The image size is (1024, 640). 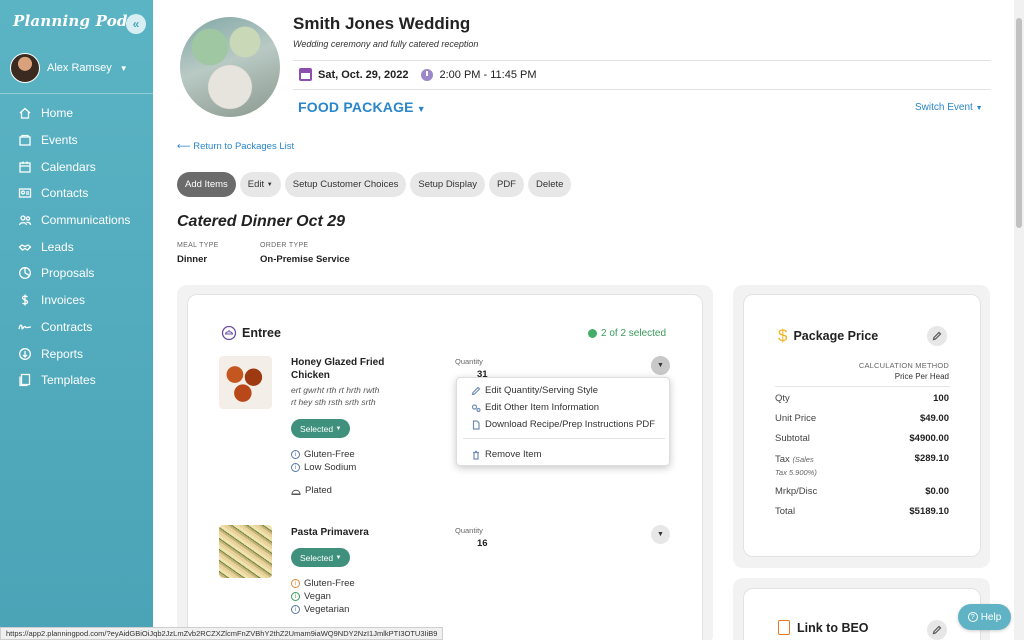 I want to click on sidebar-item-calendars: Calendars, so click(x=76, y=166).